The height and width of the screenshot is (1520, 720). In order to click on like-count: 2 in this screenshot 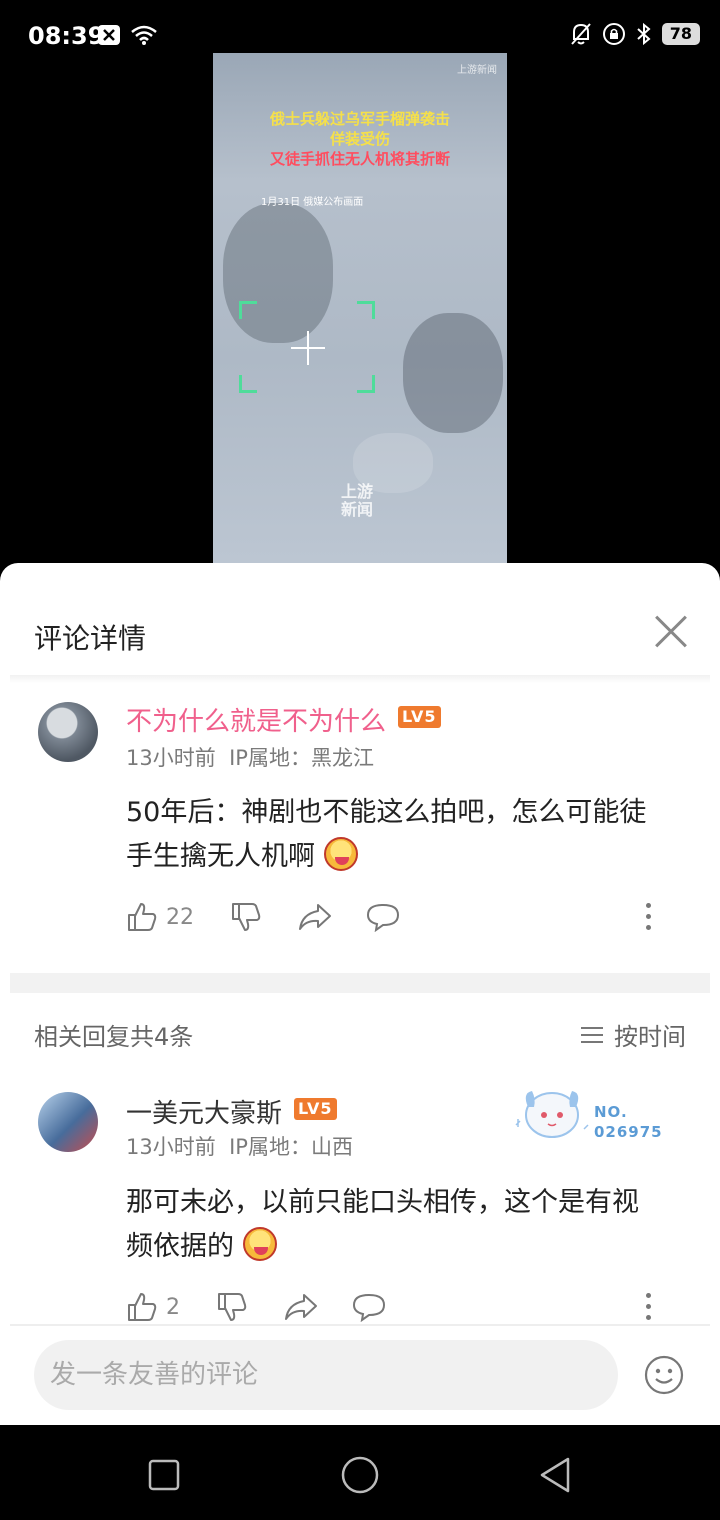, I will do `click(173, 1307)`.